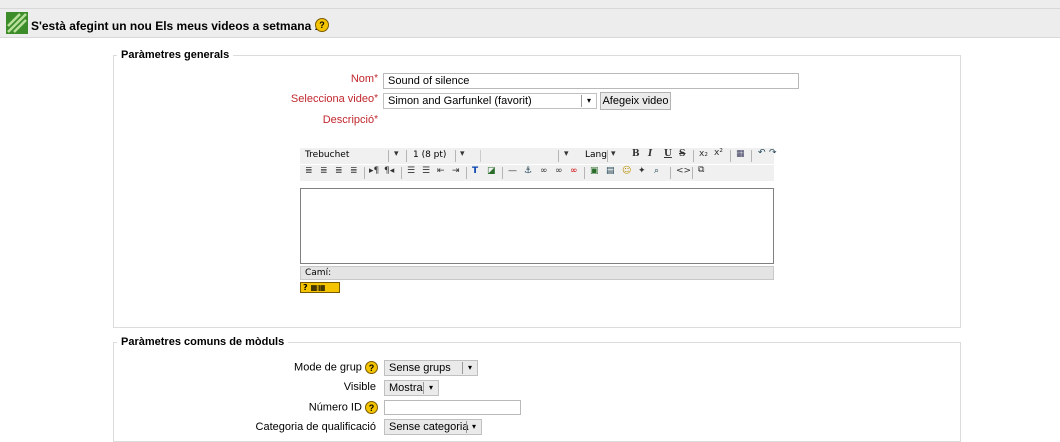 This screenshot has width=1060, height=442. I want to click on image-icon: ▣, so click(594, 171).